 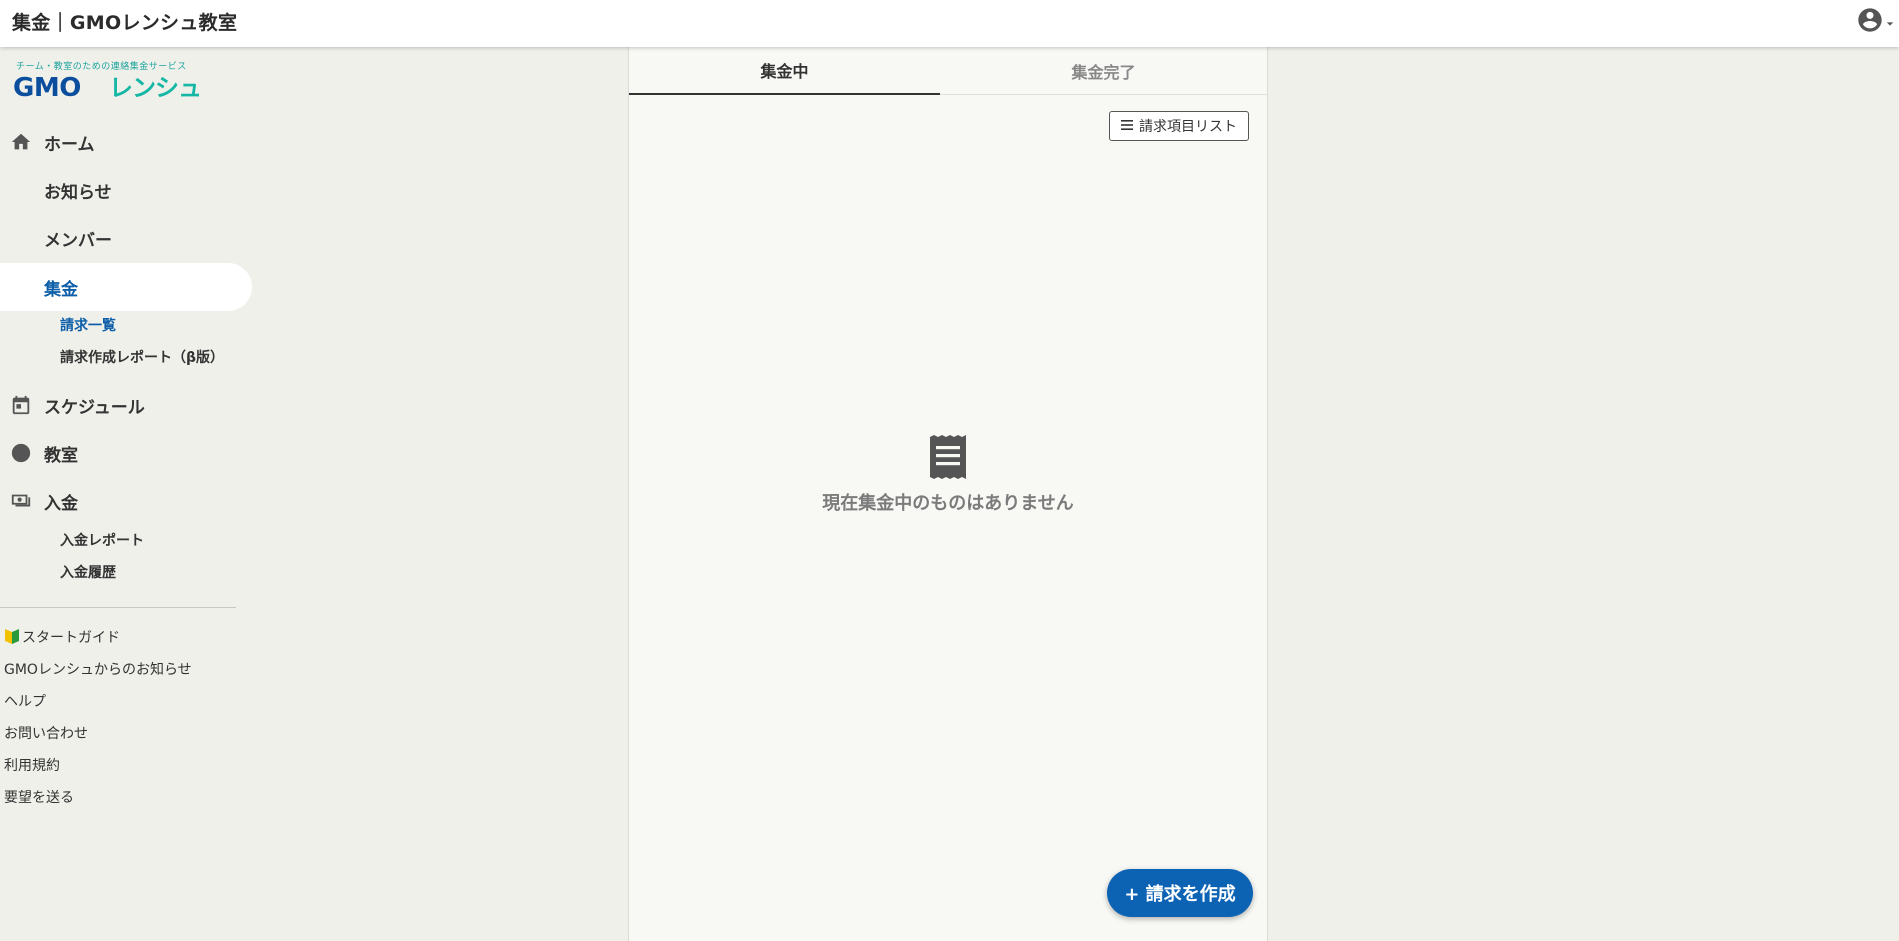 What do you see at coordinates (142, 358) in the screenshot?
I see `sidebar-subitem-invoice-report: 請求作成レポート（β版）` at bounding box center [142, 358].